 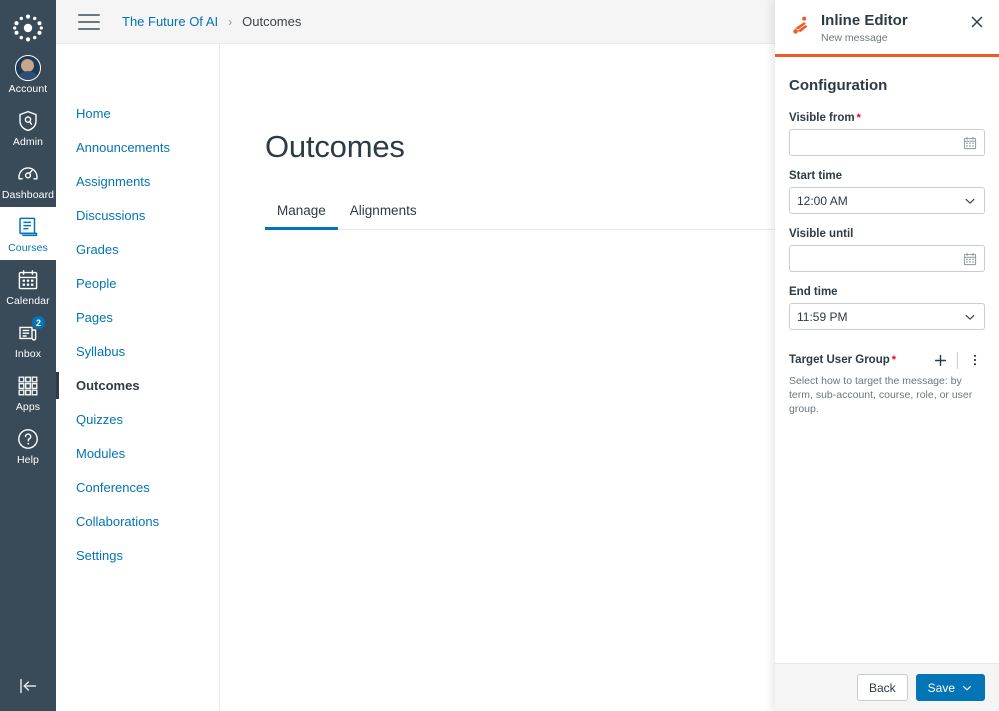 I want to click on global-nav-item-apps: Apps, so click(x=28, y=392).